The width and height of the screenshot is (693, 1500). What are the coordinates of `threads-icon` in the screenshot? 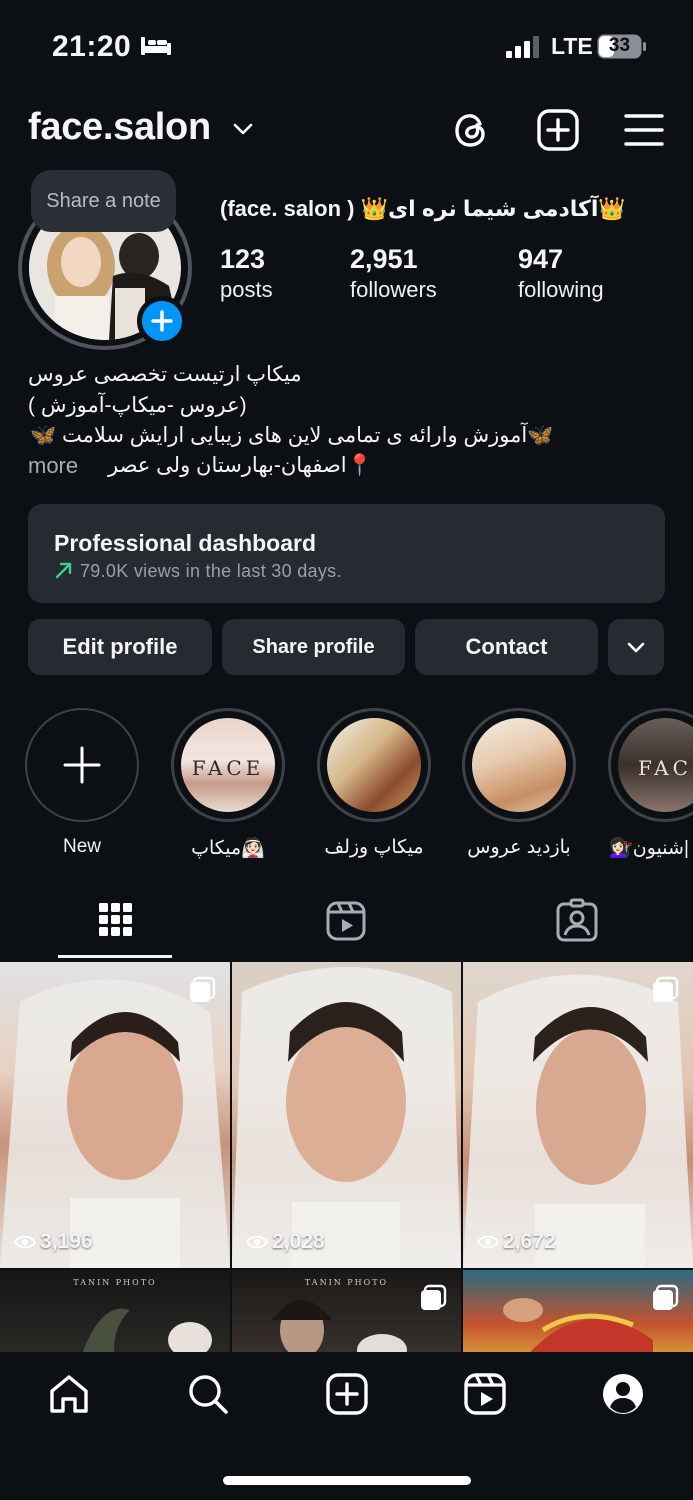 It's located at (472, 130).